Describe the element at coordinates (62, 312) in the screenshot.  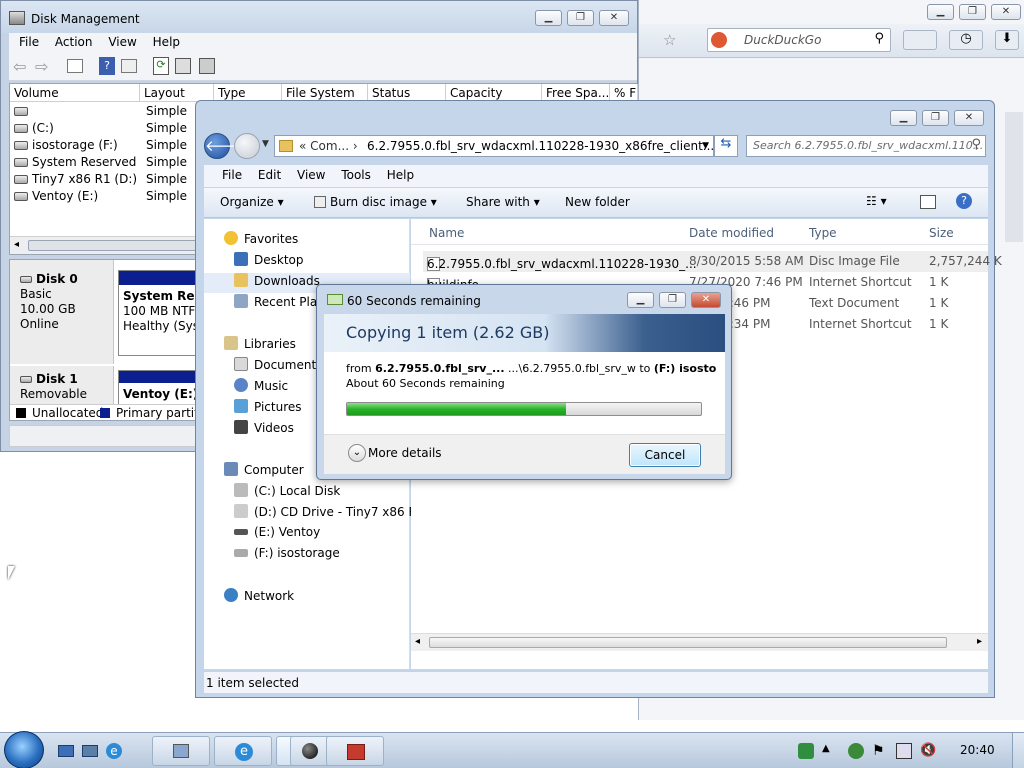
I see `disk0-label: Disk 0 Basic 10.00 GB Online` at that location.